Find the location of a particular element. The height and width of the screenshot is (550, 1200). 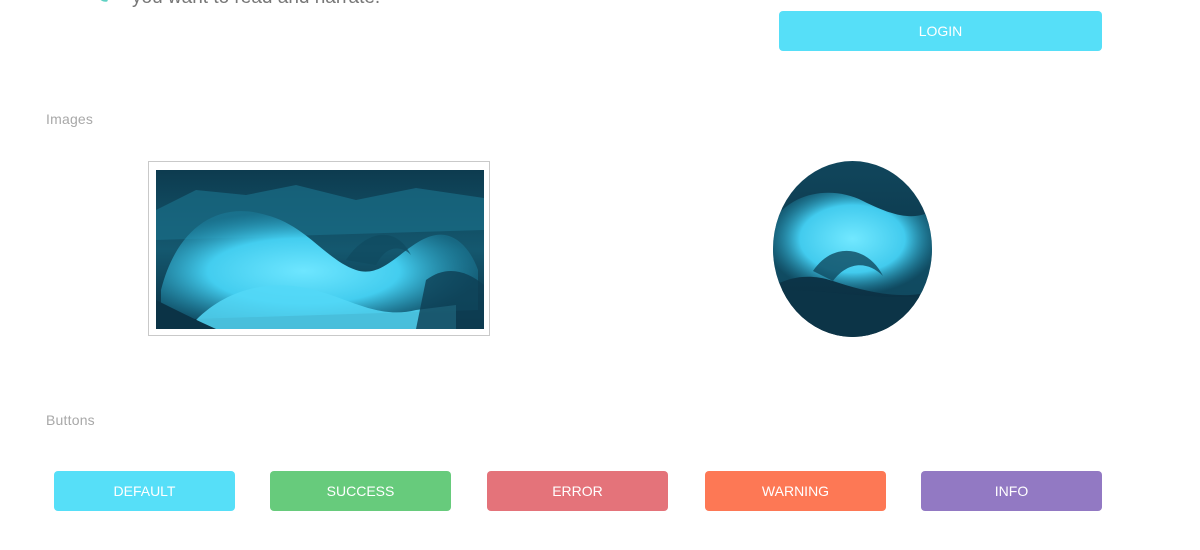

framed-image is located at coordinates (319, 248).